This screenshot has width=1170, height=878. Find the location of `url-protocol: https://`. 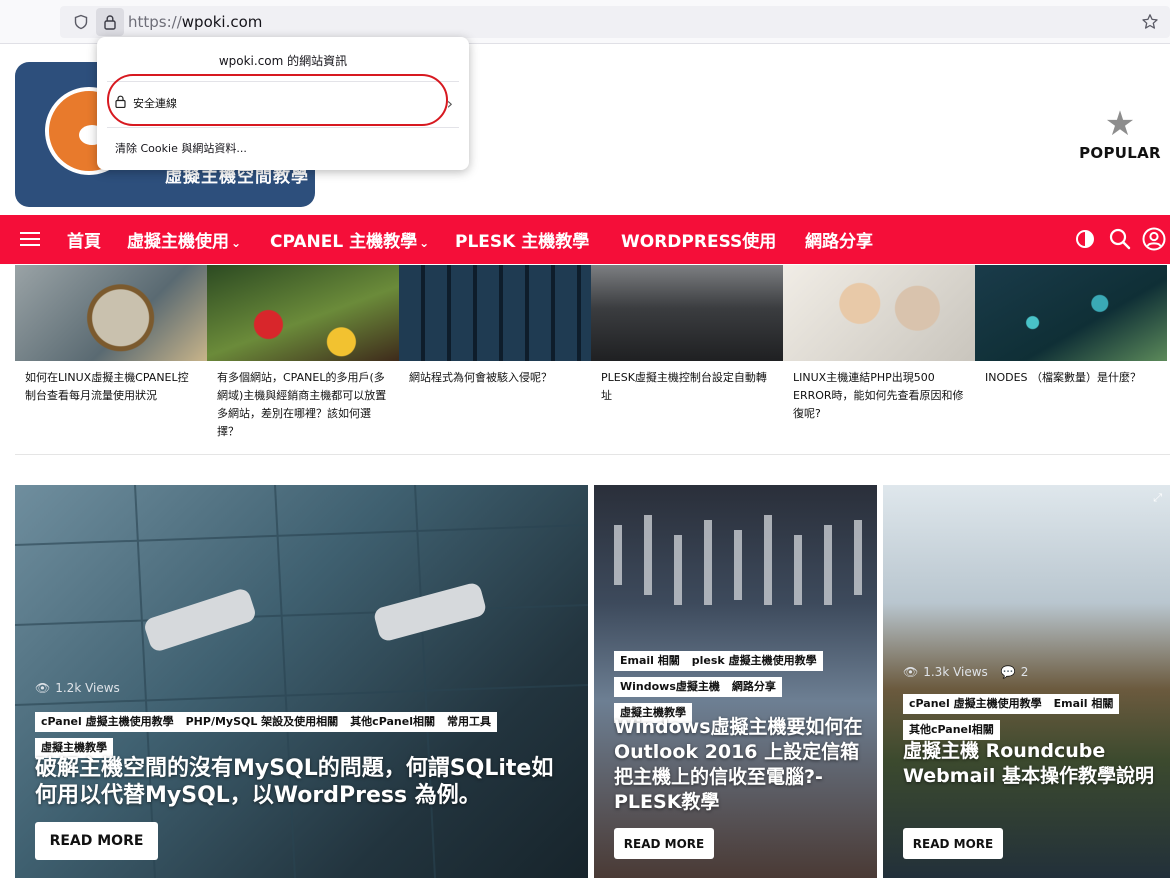

url-protocol: https:// is located at coordinates (155, 22).